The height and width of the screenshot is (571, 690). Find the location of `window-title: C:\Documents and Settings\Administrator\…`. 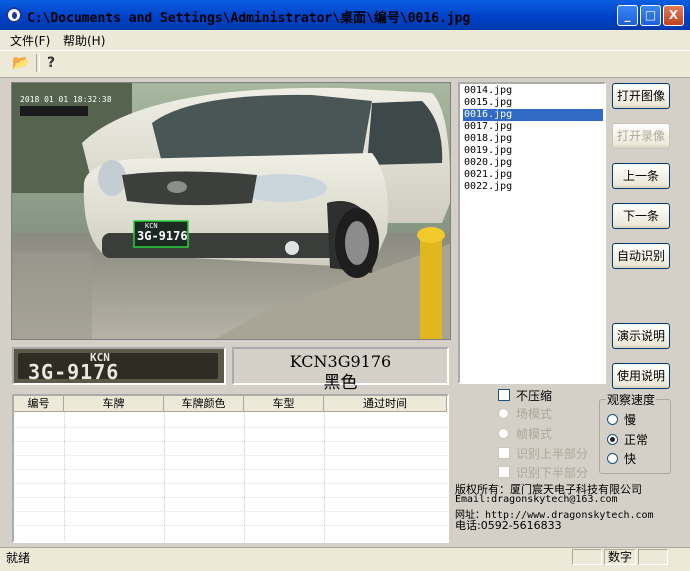

window-title: C:\Documents and Settings\Administrator\… is located at coordinates (249, 18).